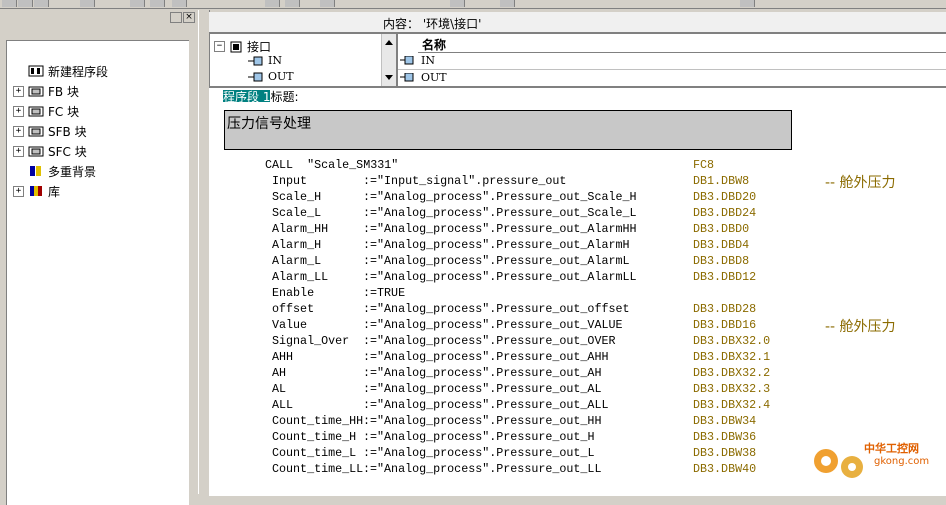 This screenshot has height=505, width=946. I want to click on param-assignment: :="Input_signal".pressure_out, so click(464, 181).